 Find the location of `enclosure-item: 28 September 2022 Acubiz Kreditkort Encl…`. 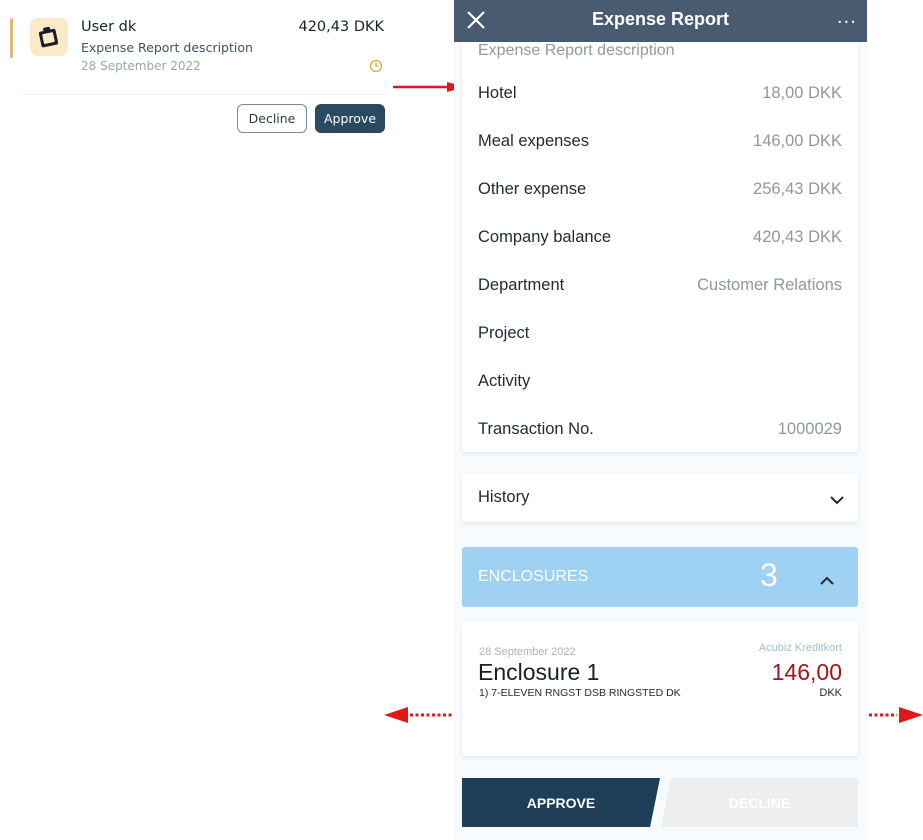

enclosure-item: 28 September 2022 Acubiz Kreditkort Encl… is located at coordinates (660, 689).